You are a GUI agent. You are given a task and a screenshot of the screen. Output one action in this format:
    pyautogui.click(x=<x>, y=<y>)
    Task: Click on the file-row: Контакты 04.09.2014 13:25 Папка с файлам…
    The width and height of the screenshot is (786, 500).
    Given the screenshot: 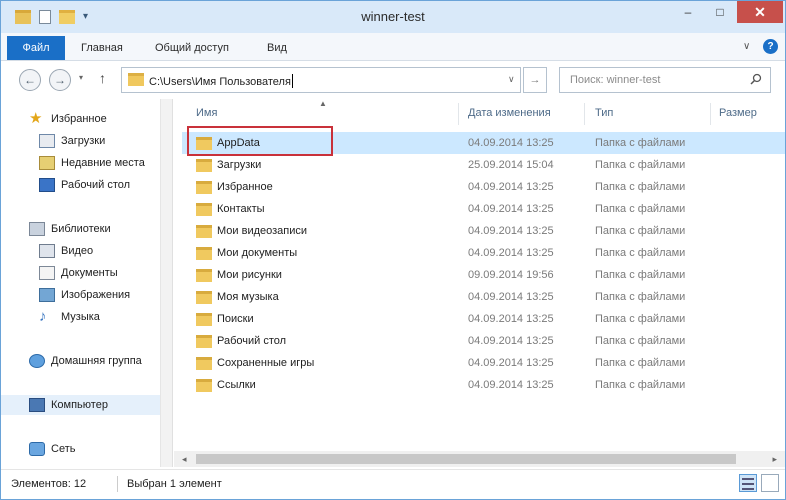 What is the action you would take?
    pyautogui.click(x=483, y=209)
    